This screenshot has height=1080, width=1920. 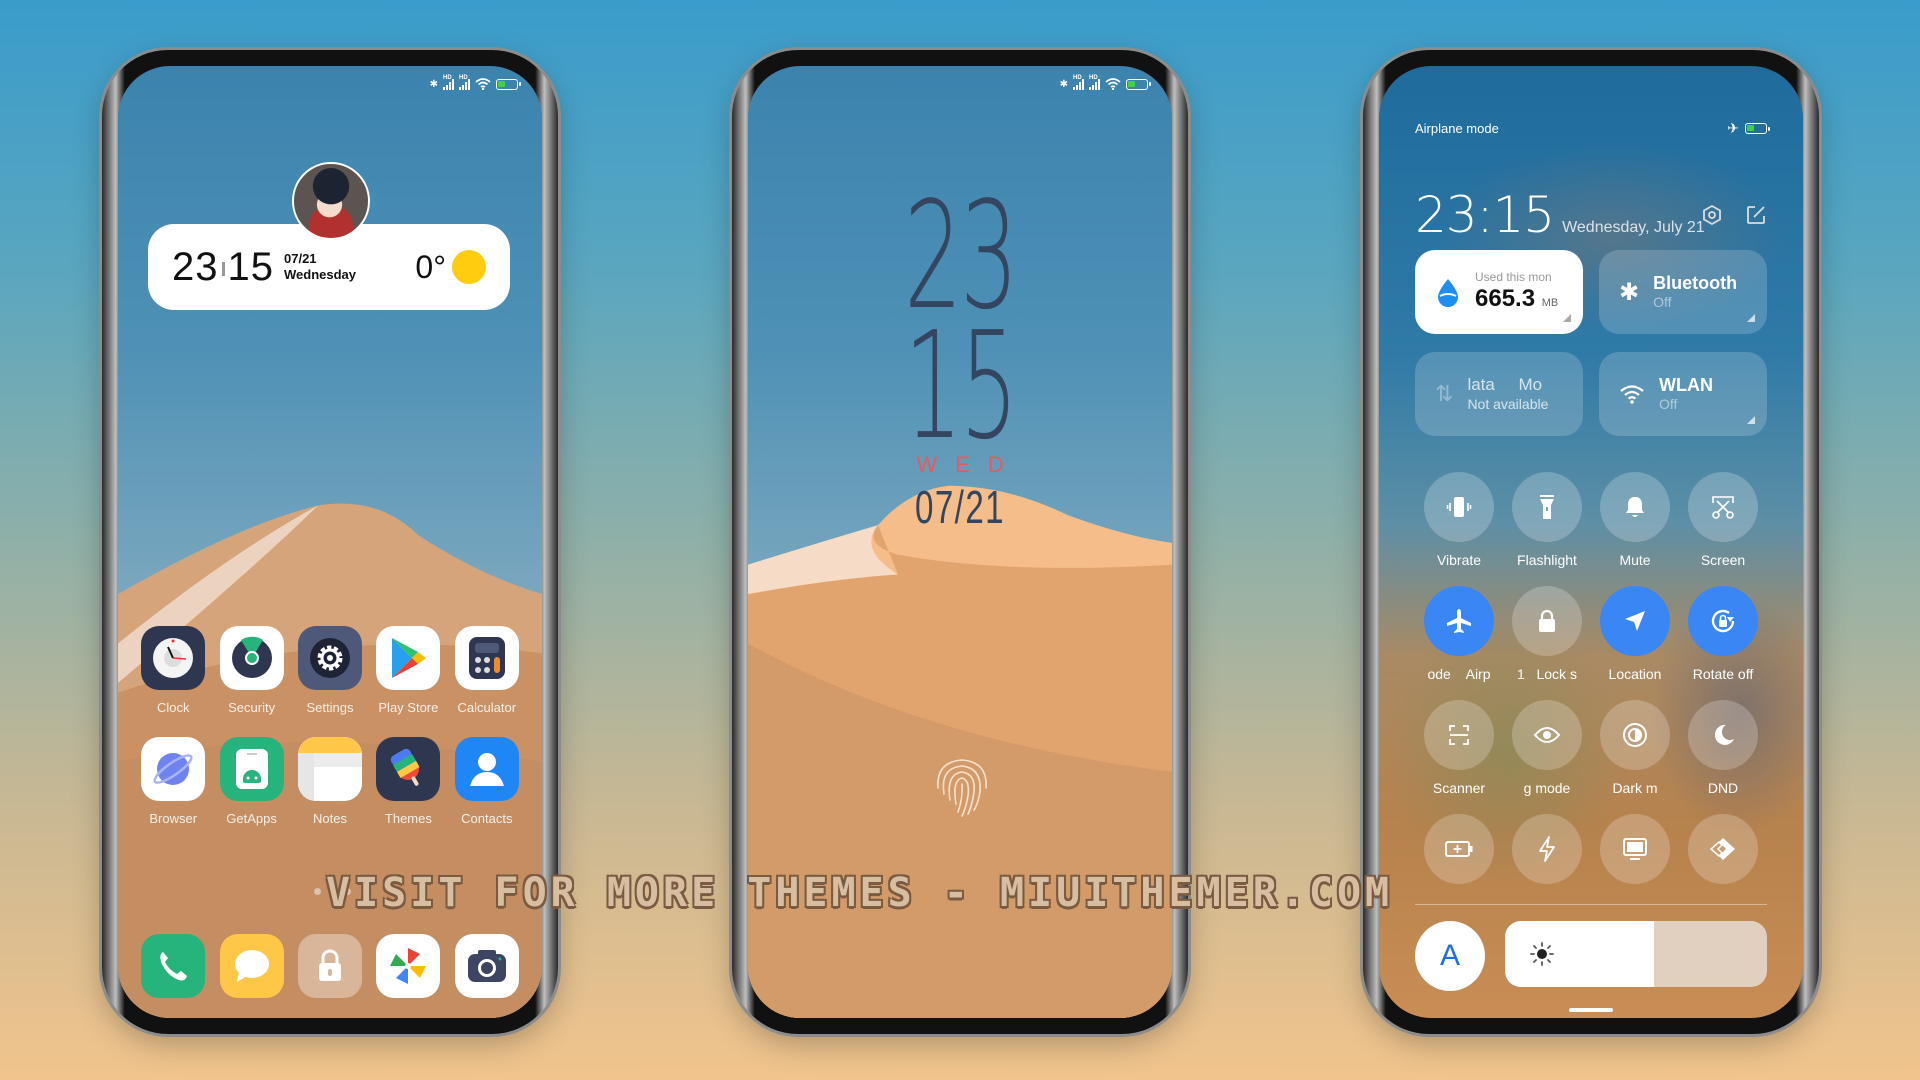 I want to click on bell-icon, so click(x=1635, y=507).